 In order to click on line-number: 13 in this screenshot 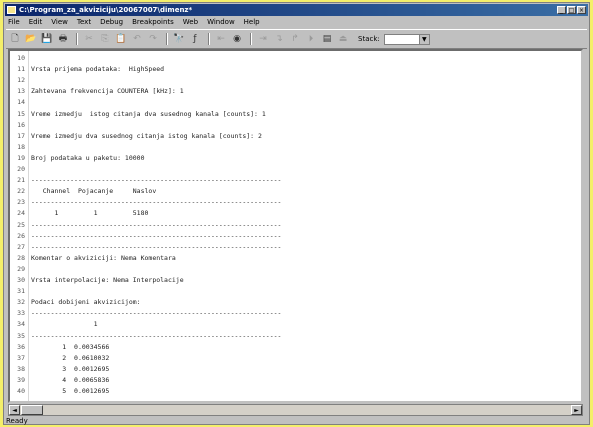, I will do `click(21, 91)`.